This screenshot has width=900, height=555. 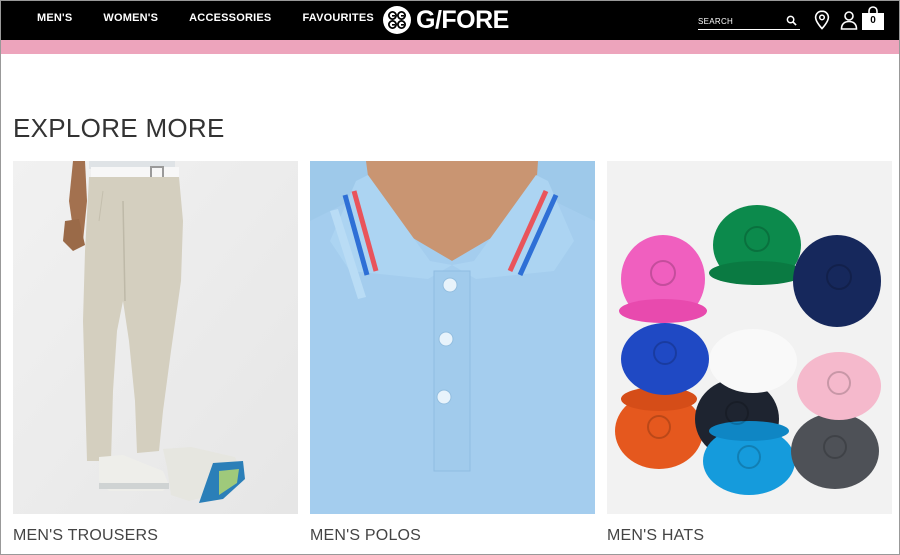 What do you see at coordinates (822, 20) in the screenshot?
I see `store-locator-icon` at bounding box center [822, 20].